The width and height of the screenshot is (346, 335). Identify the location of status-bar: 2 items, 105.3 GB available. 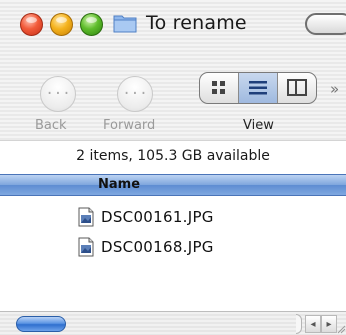
(173, 157).